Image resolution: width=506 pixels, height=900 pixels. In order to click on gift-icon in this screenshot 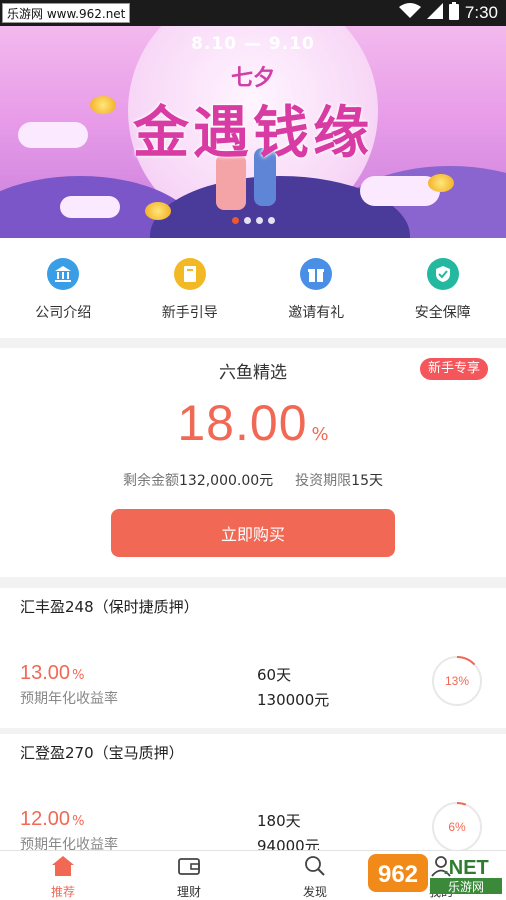, I will do `click(316, 274)`.